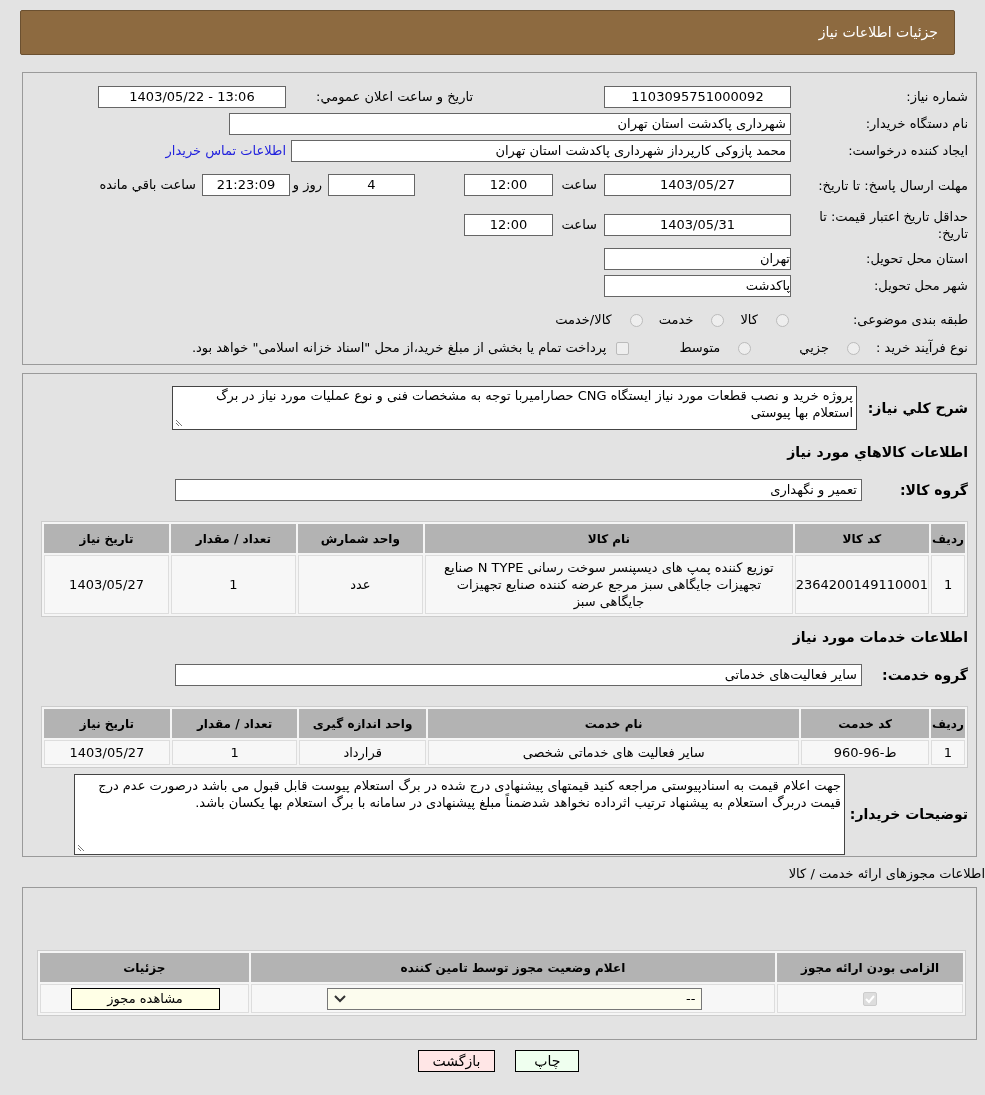 The height and width of the screenshot is (1095, 985). I want to click on back-button: بازگشت, so click(456, 1061).